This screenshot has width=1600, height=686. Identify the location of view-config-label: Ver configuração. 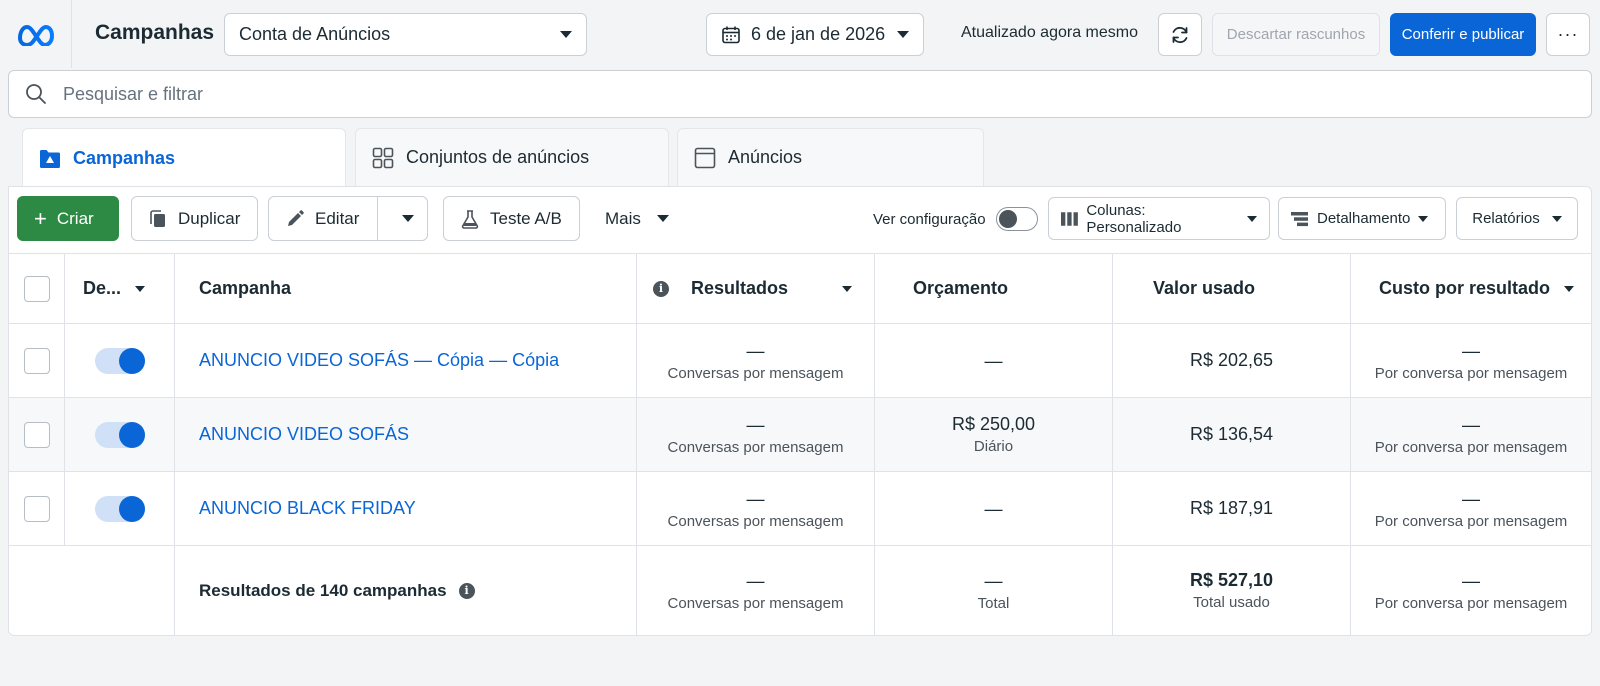
(929, 219).